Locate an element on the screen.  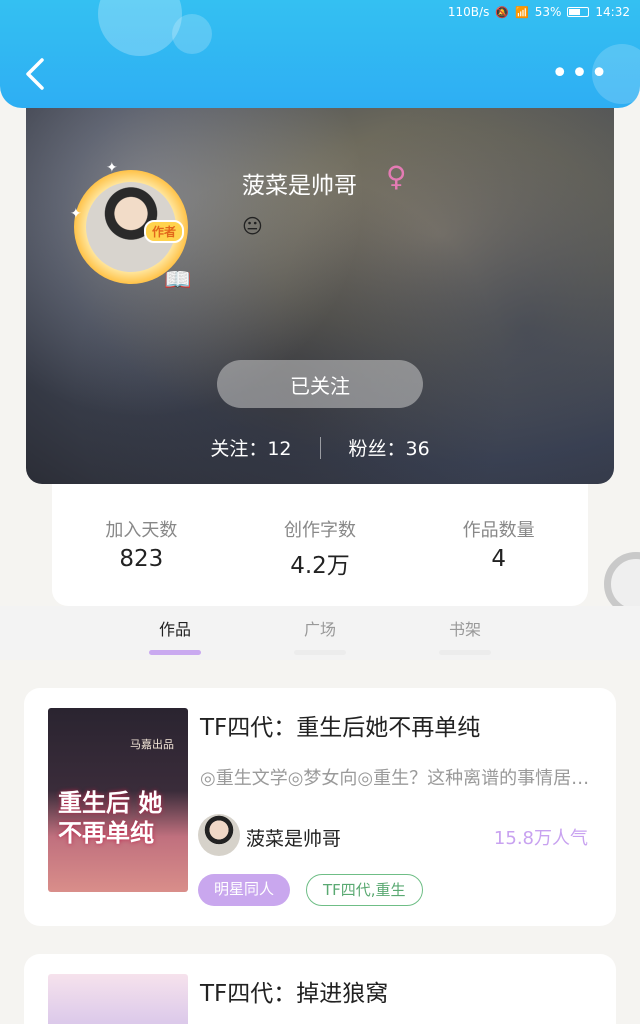
stat-value: 4 is located at coordinates (498, 559).